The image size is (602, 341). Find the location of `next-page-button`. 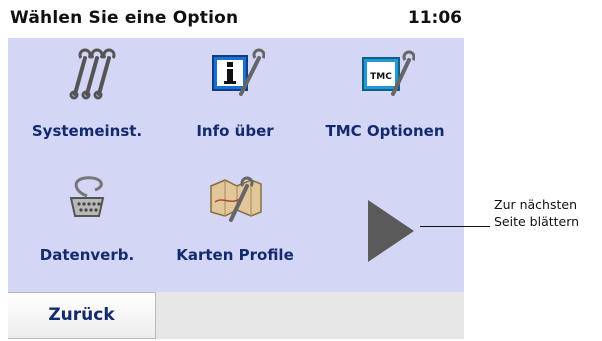

next-page-button is located at coordinates (390, 231).